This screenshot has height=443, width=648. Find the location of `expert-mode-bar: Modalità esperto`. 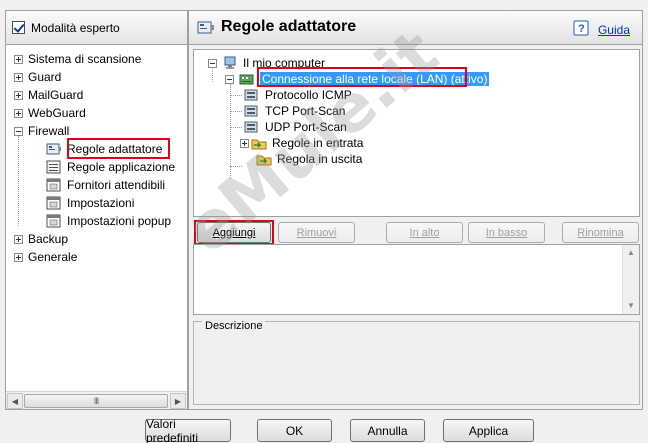

expert-mode-bar: Modalità esperto is located at coordinates (96, 28).